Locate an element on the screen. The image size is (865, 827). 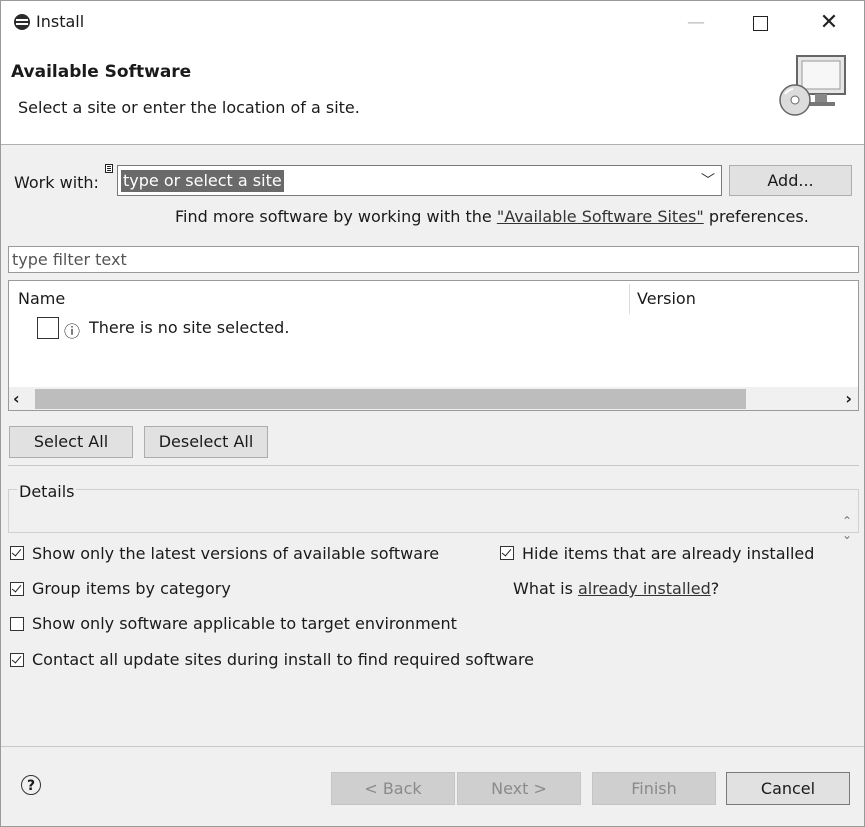
maximize-button is located at coordinates (760, 23).